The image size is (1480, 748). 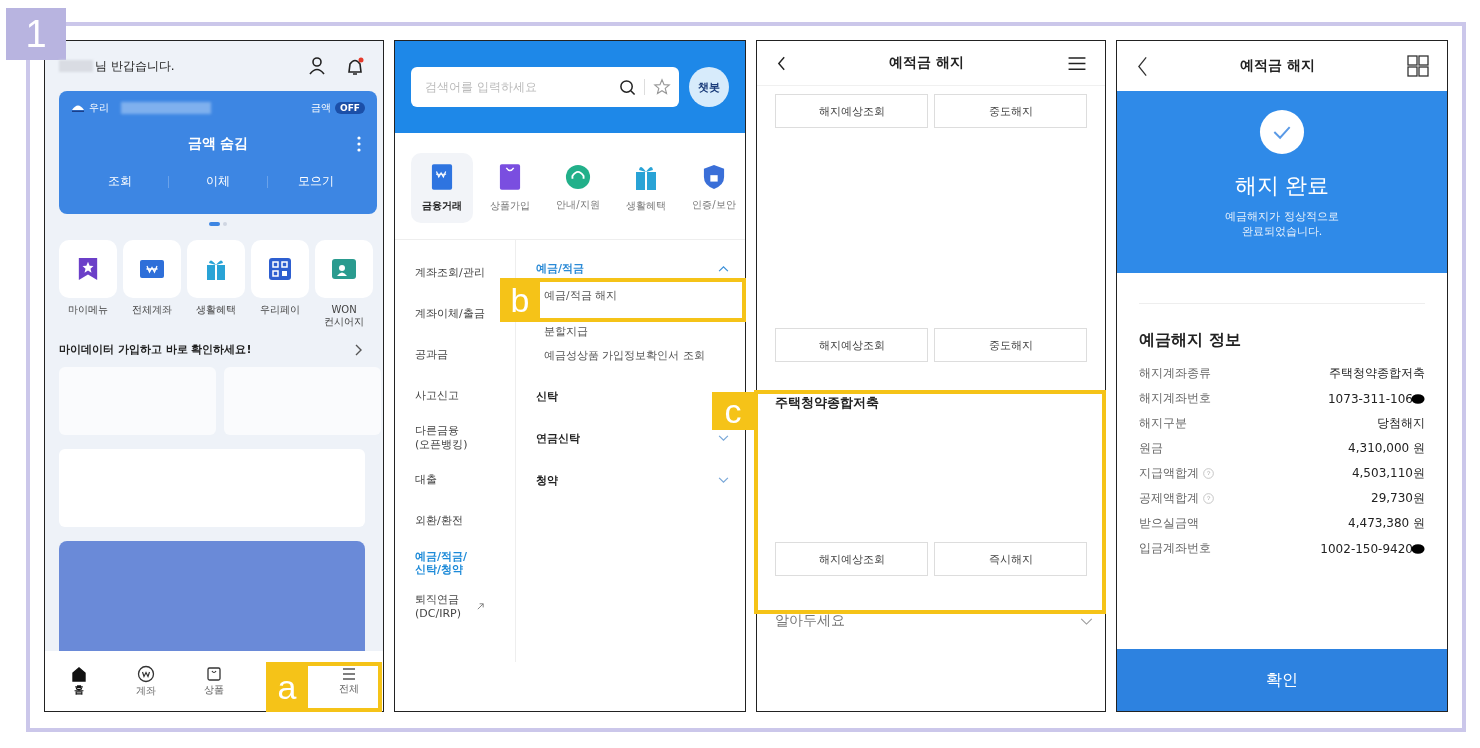 I want to click on info-label: 받으실금액, so click(x=1169, y=523).